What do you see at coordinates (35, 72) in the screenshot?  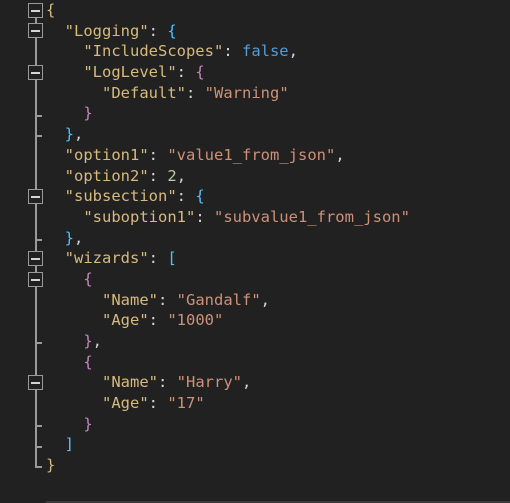 I see `fold-marker-loglevel` at bounding box center [35, 72].